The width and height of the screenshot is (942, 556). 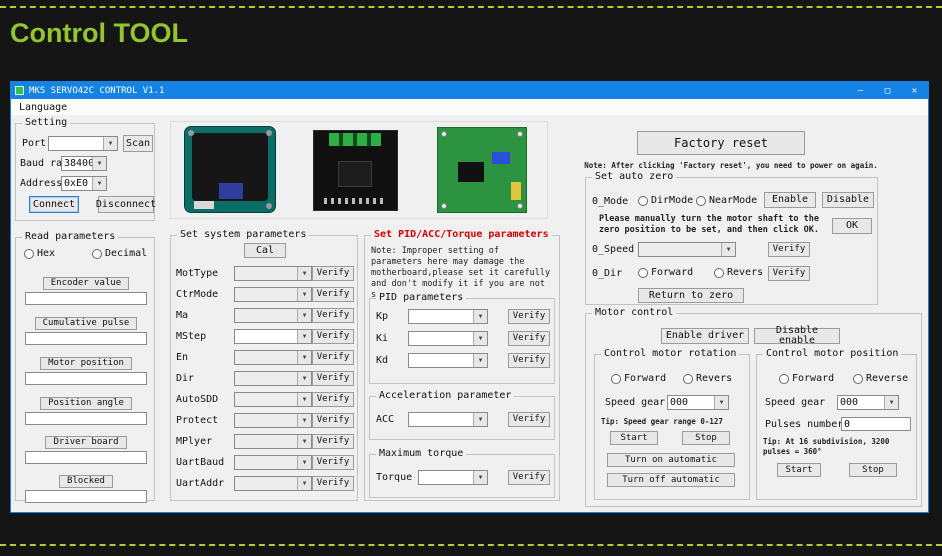 What do you see at coordinates (789, 249) in the screenshot?
I see `zero-speed-verify-button: Verify` at bounding box center [789, 249].